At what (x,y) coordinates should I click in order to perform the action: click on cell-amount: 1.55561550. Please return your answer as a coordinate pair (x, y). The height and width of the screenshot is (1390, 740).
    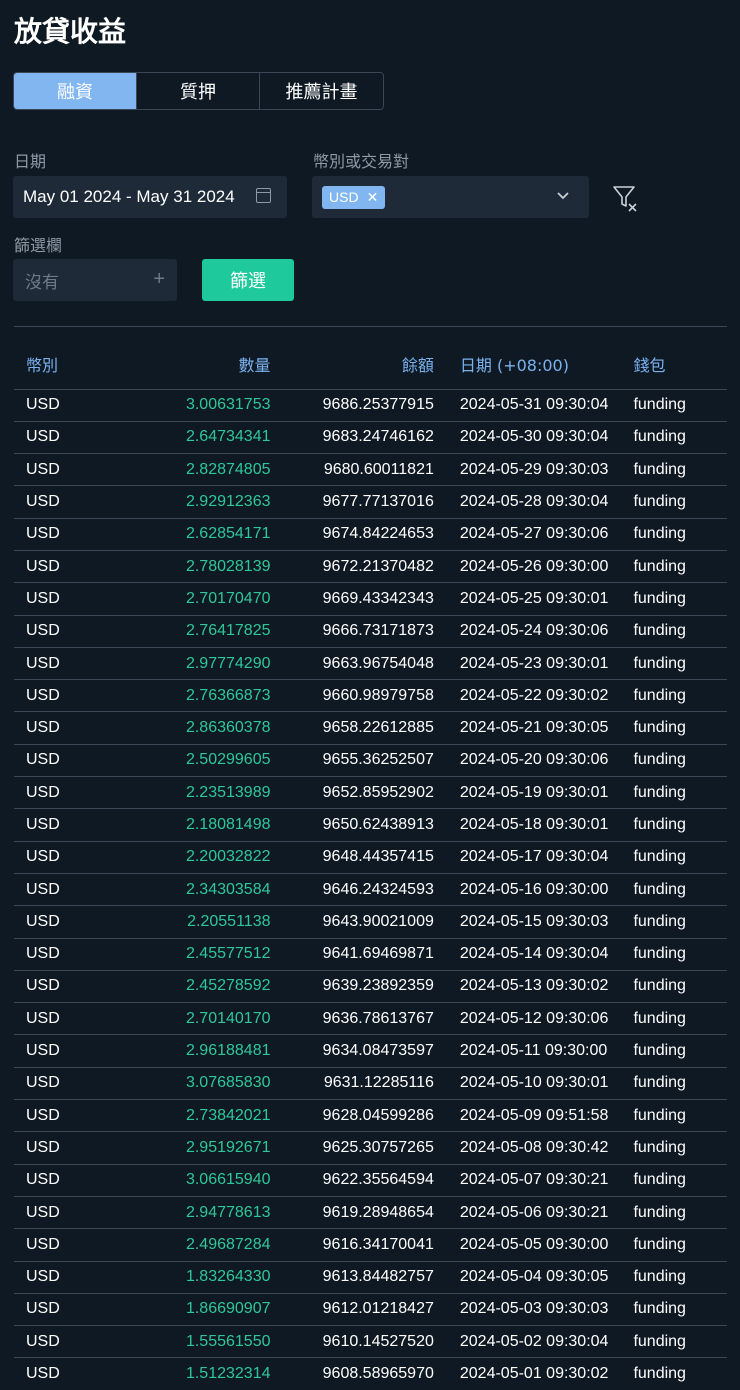
    Looking at the image, I should click on (187, 1342).